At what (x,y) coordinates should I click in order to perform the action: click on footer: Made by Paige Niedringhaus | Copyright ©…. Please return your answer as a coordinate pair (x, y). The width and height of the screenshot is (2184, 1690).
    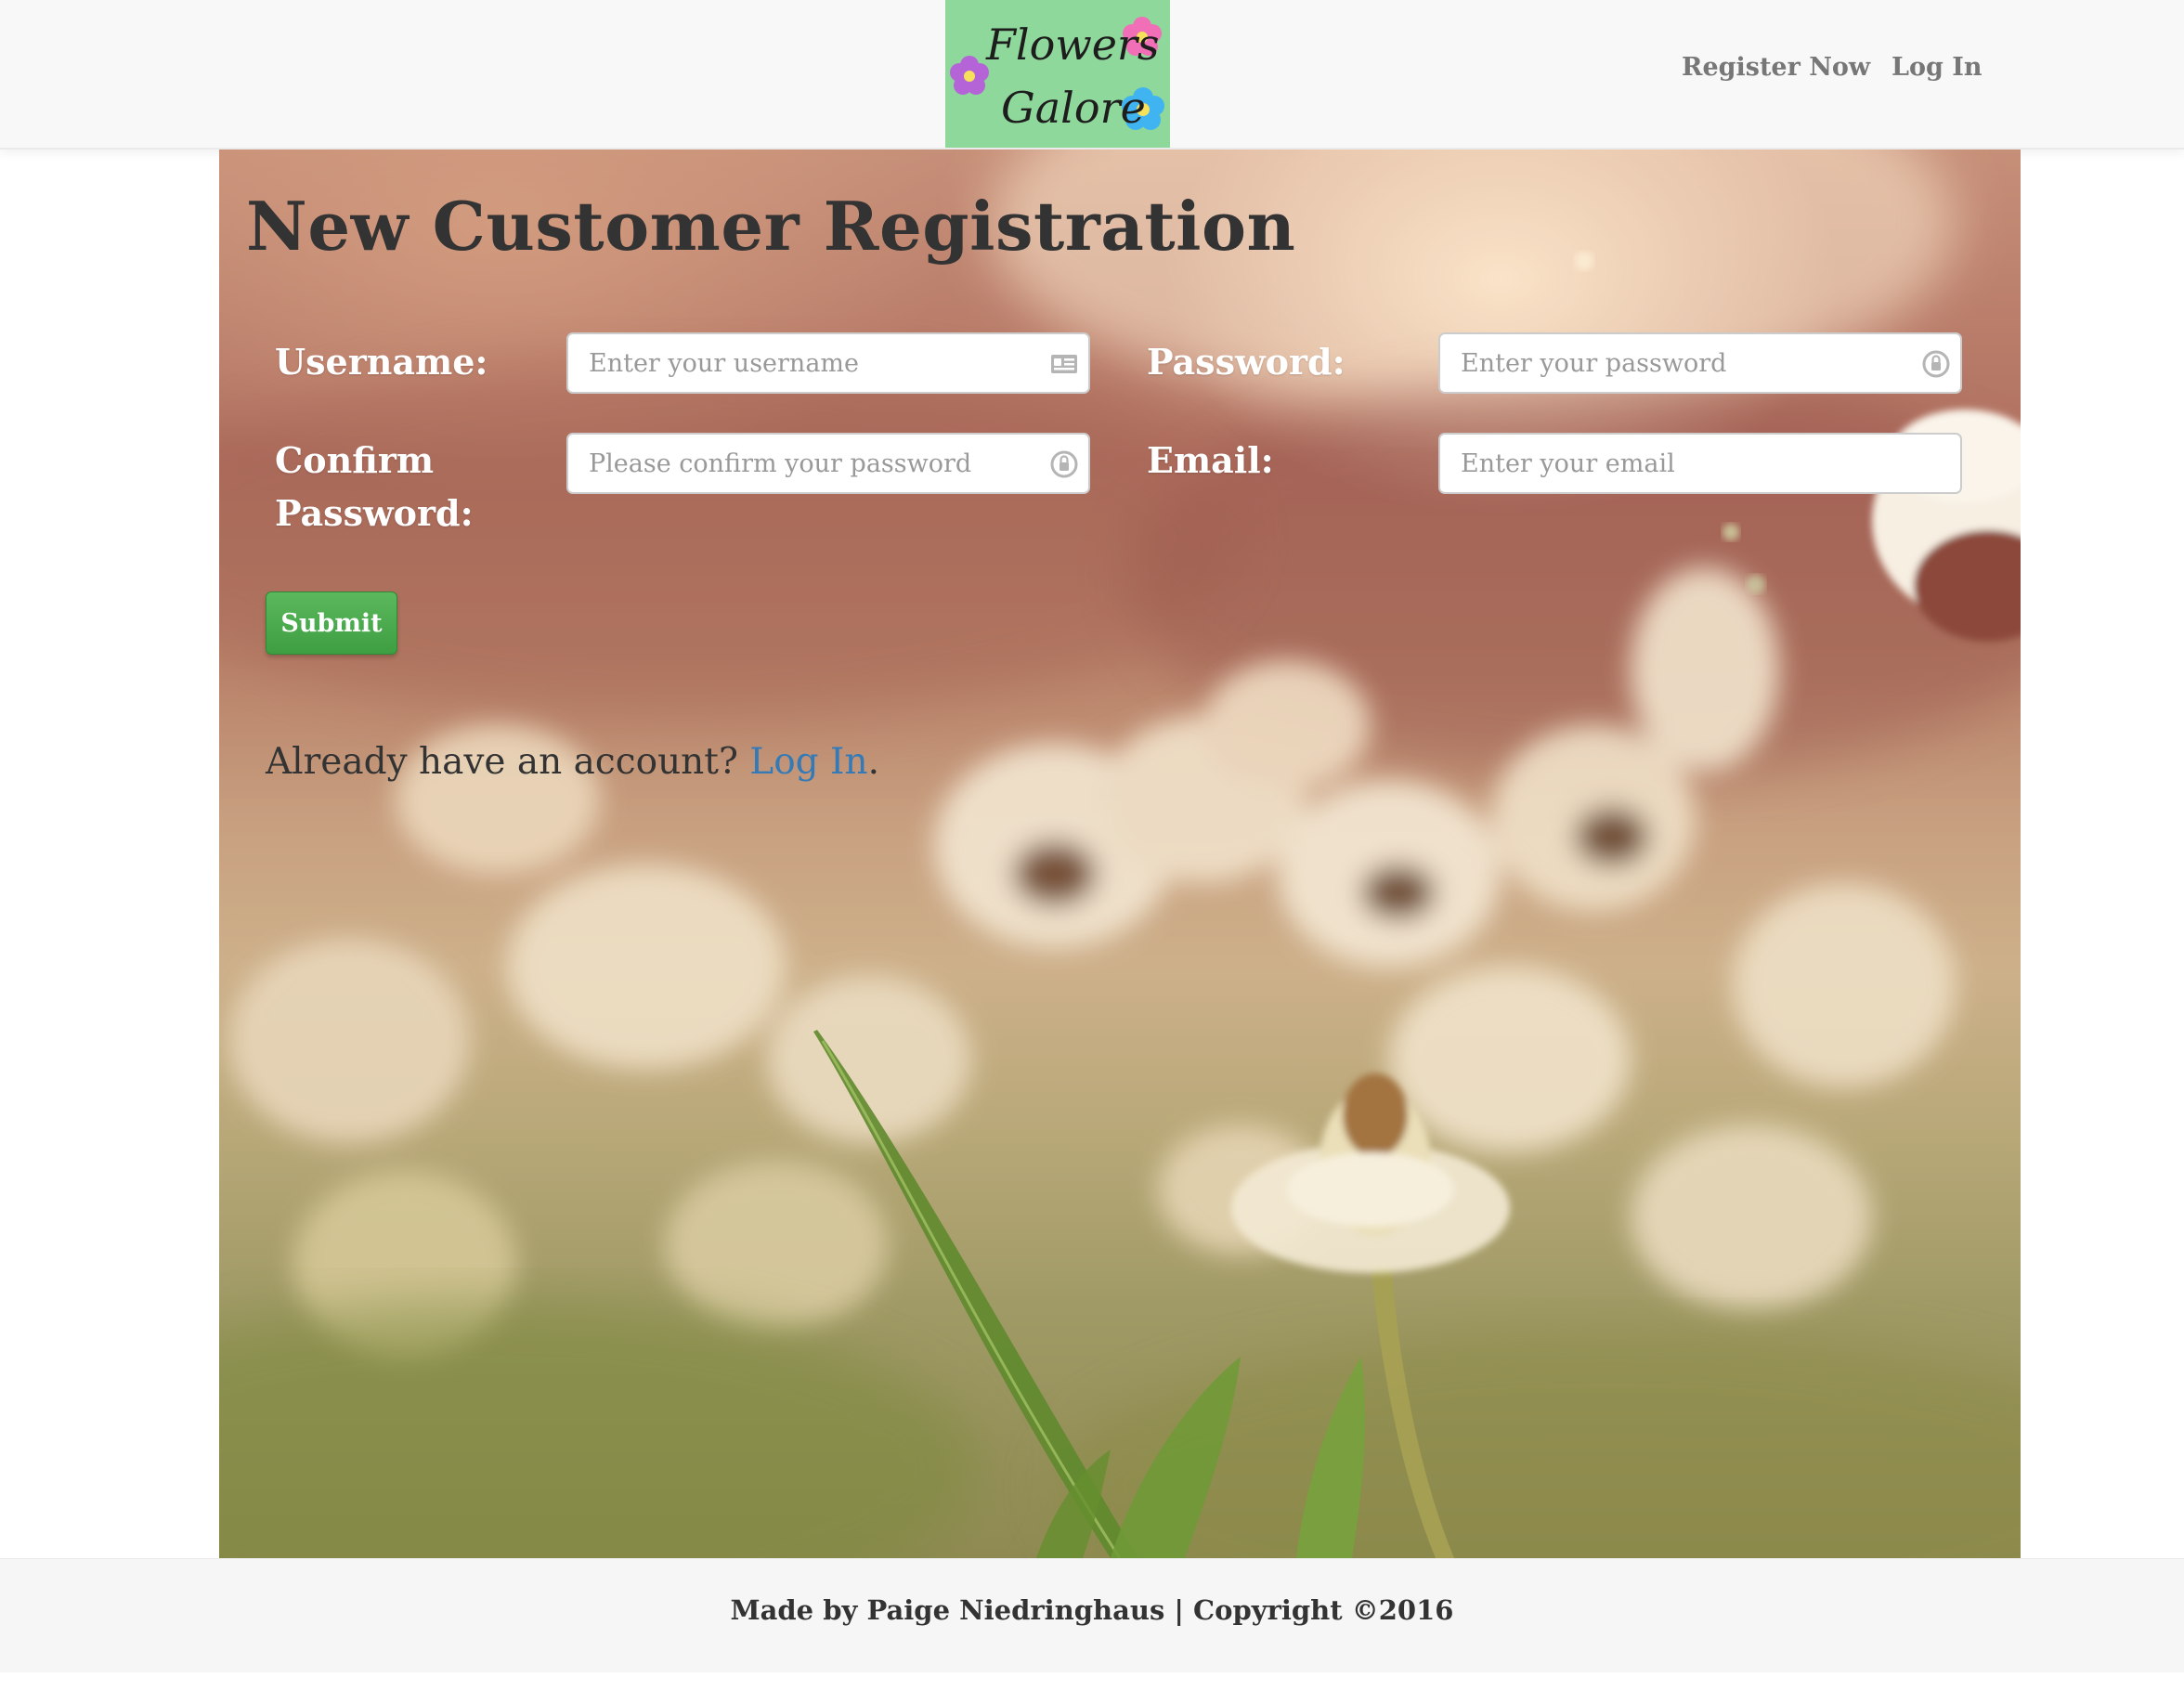
    Looking at the image, I should click on (1092, 1615).